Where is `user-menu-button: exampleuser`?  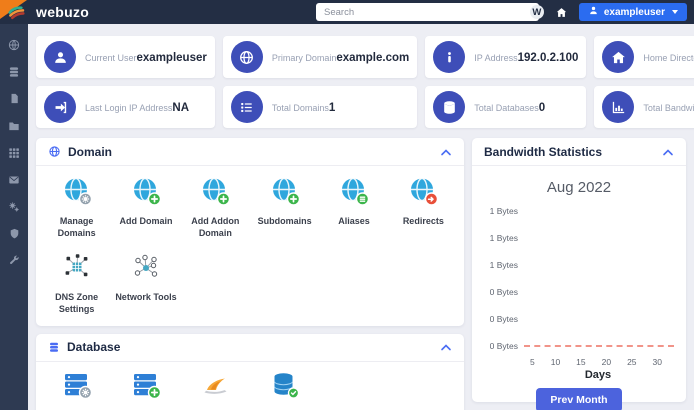
user-menu-button: exampleuser is located at coordinates (632, 12).